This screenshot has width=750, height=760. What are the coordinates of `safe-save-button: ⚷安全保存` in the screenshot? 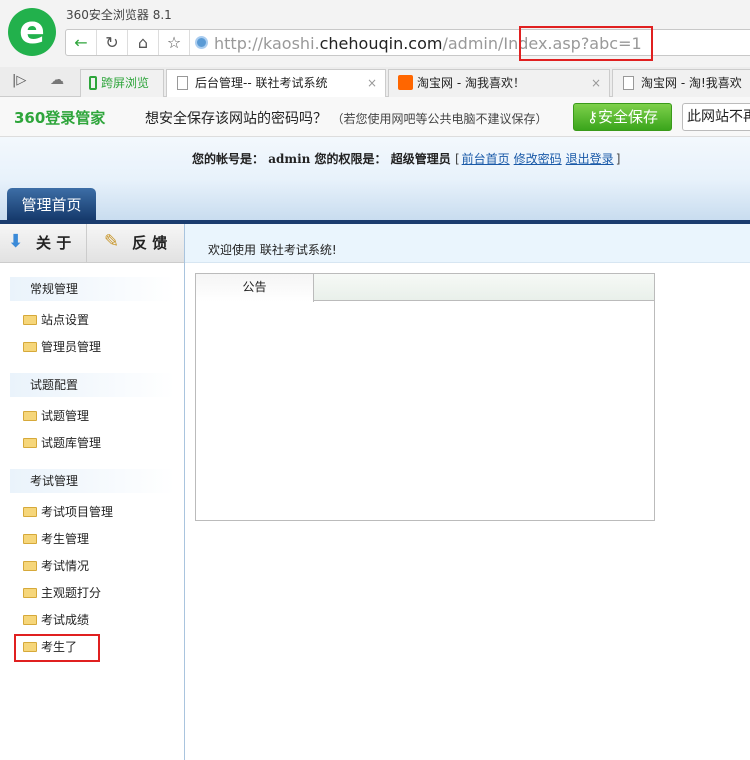 It's located at (622, 117).